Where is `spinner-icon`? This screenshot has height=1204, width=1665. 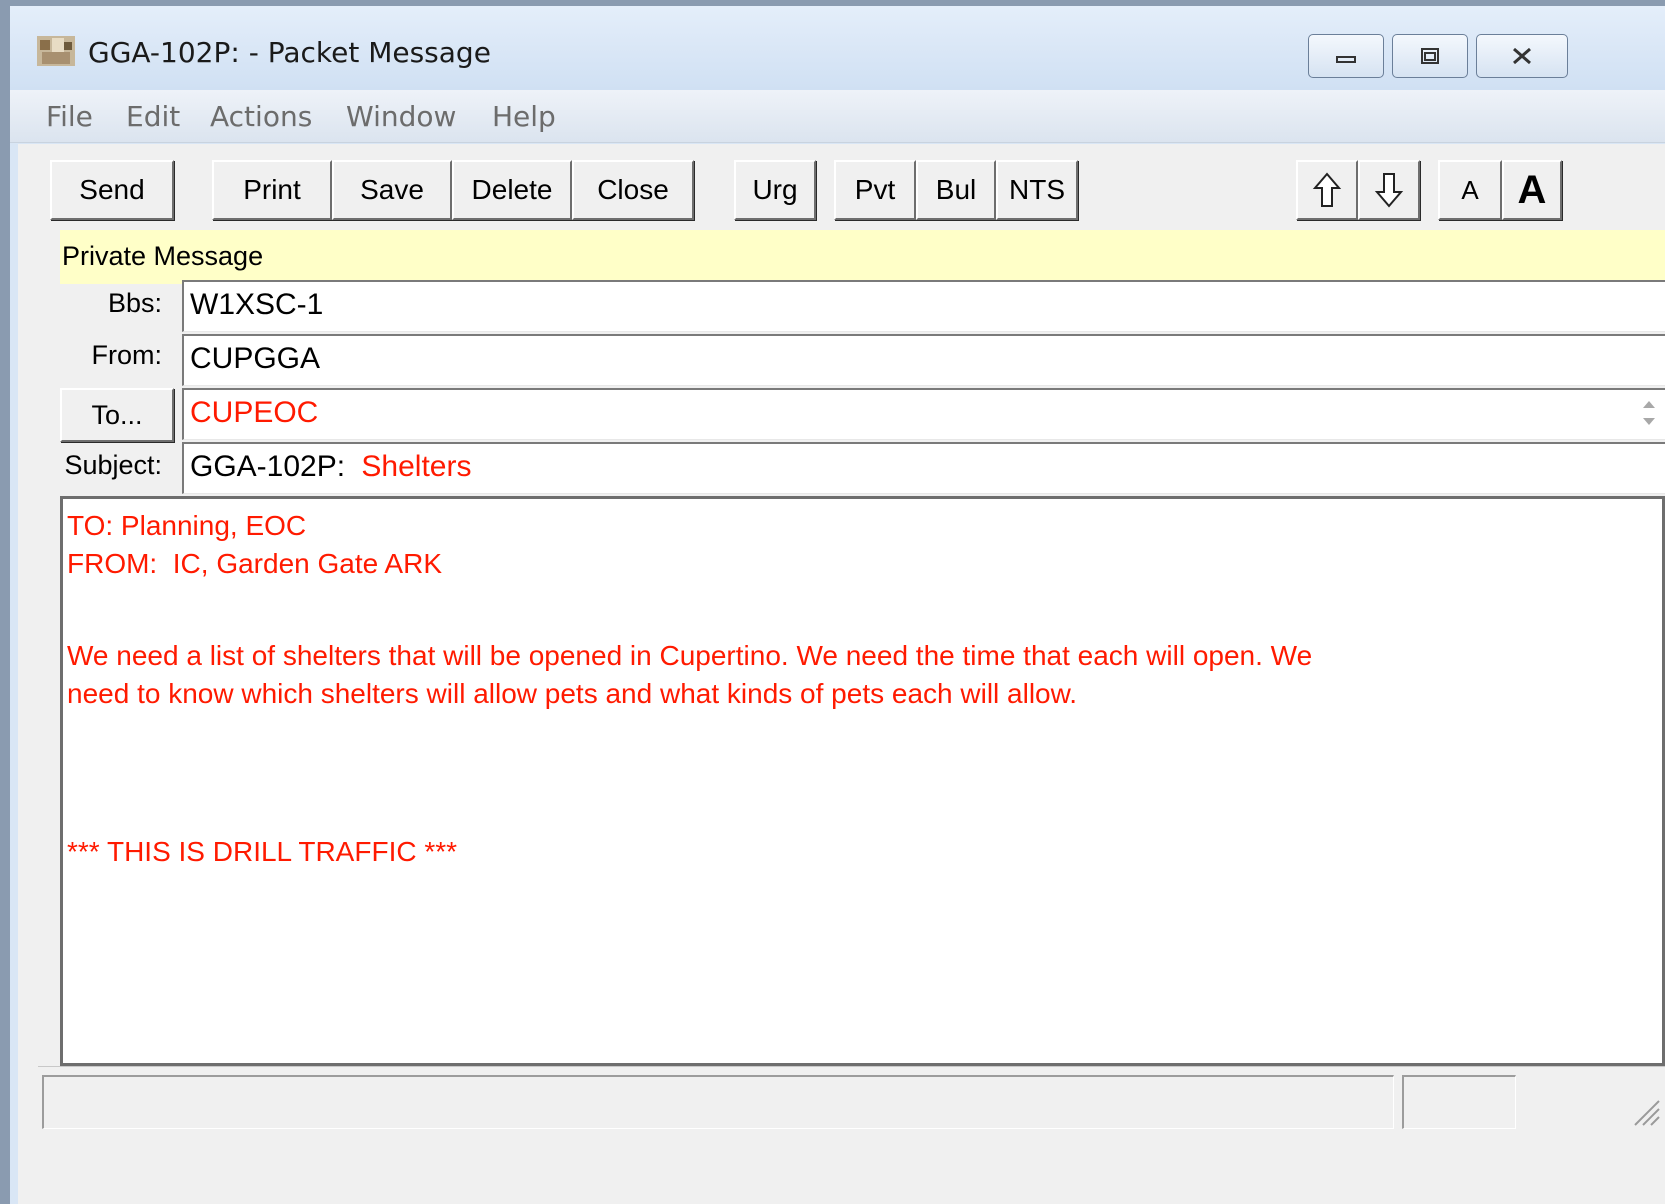 spinner-icon is located at coordinates (1649, 413).